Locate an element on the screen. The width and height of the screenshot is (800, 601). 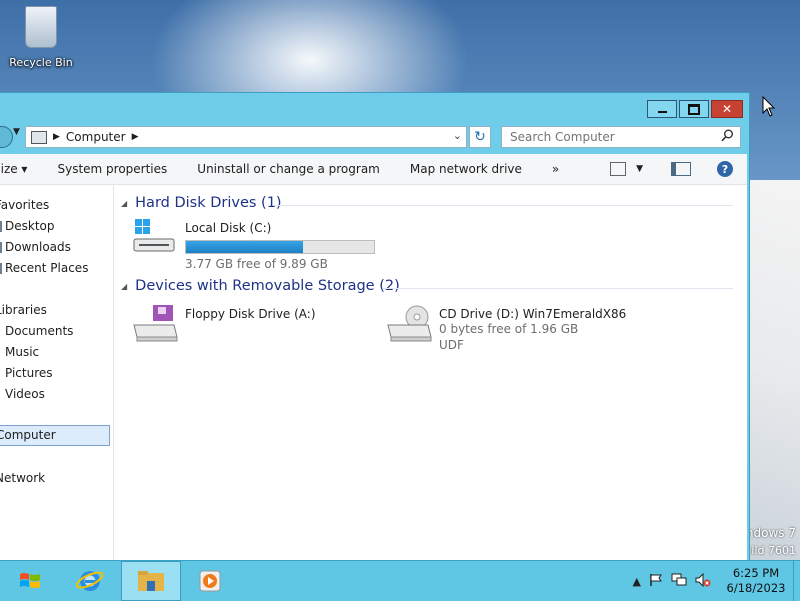
view-controls: ▼ ? is located at coordinates (678, 169).